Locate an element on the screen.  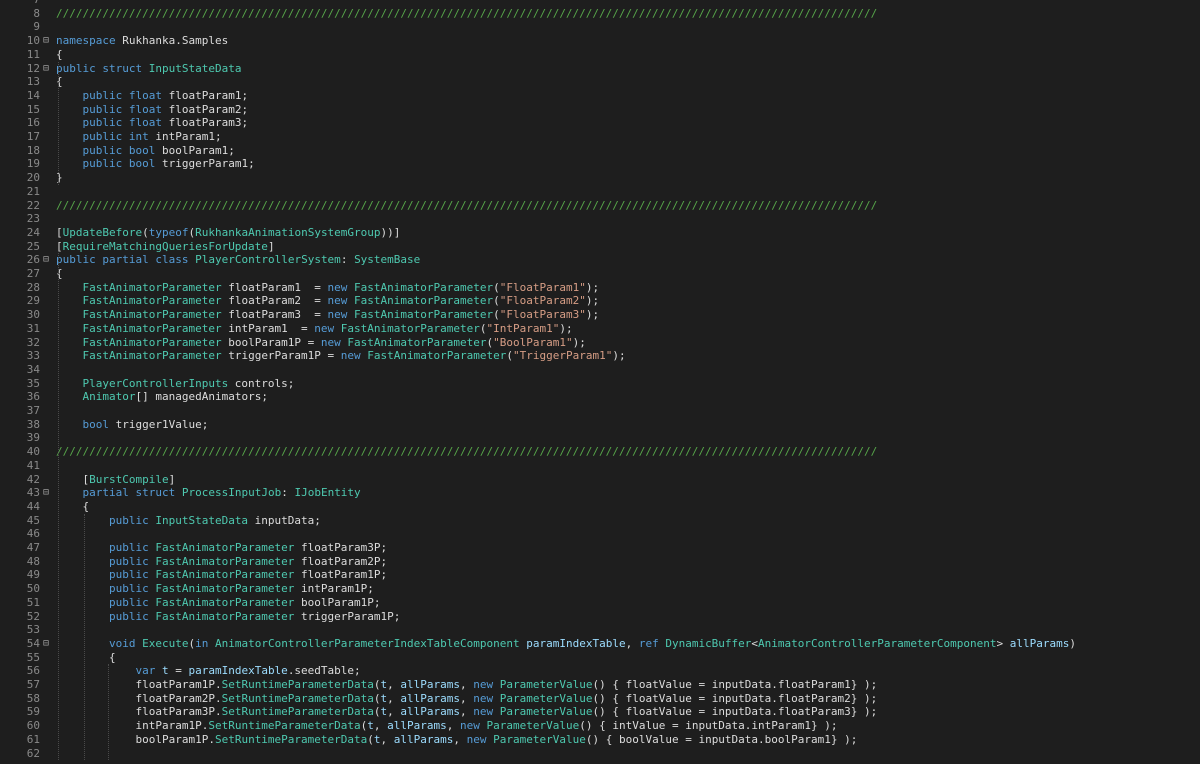
code-line: 11 { is located at coordinates (600, 55).